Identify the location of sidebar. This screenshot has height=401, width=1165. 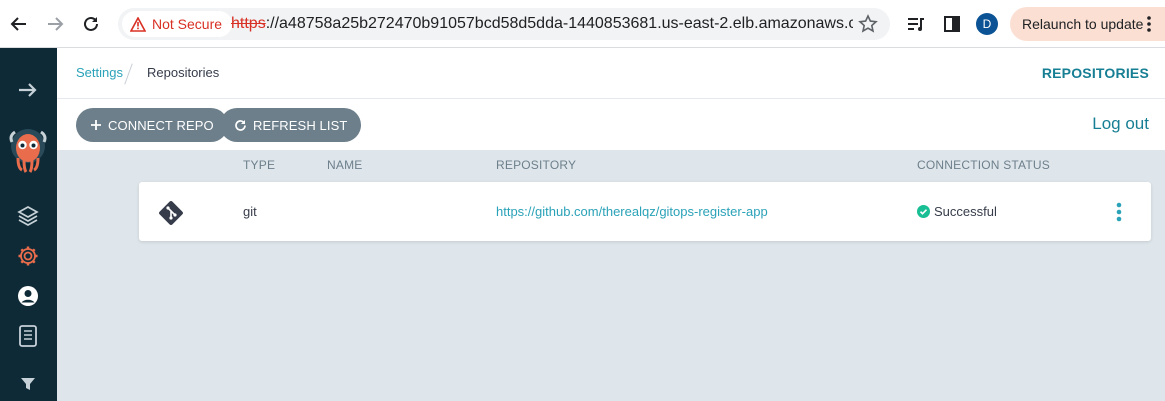
(28, 224).